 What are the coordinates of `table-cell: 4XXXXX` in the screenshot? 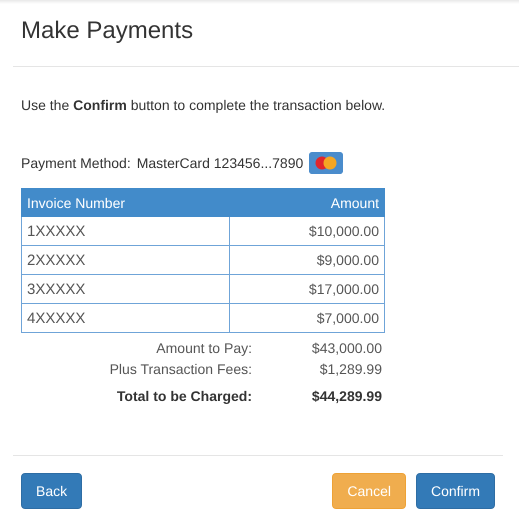 It's located at (126, 318).